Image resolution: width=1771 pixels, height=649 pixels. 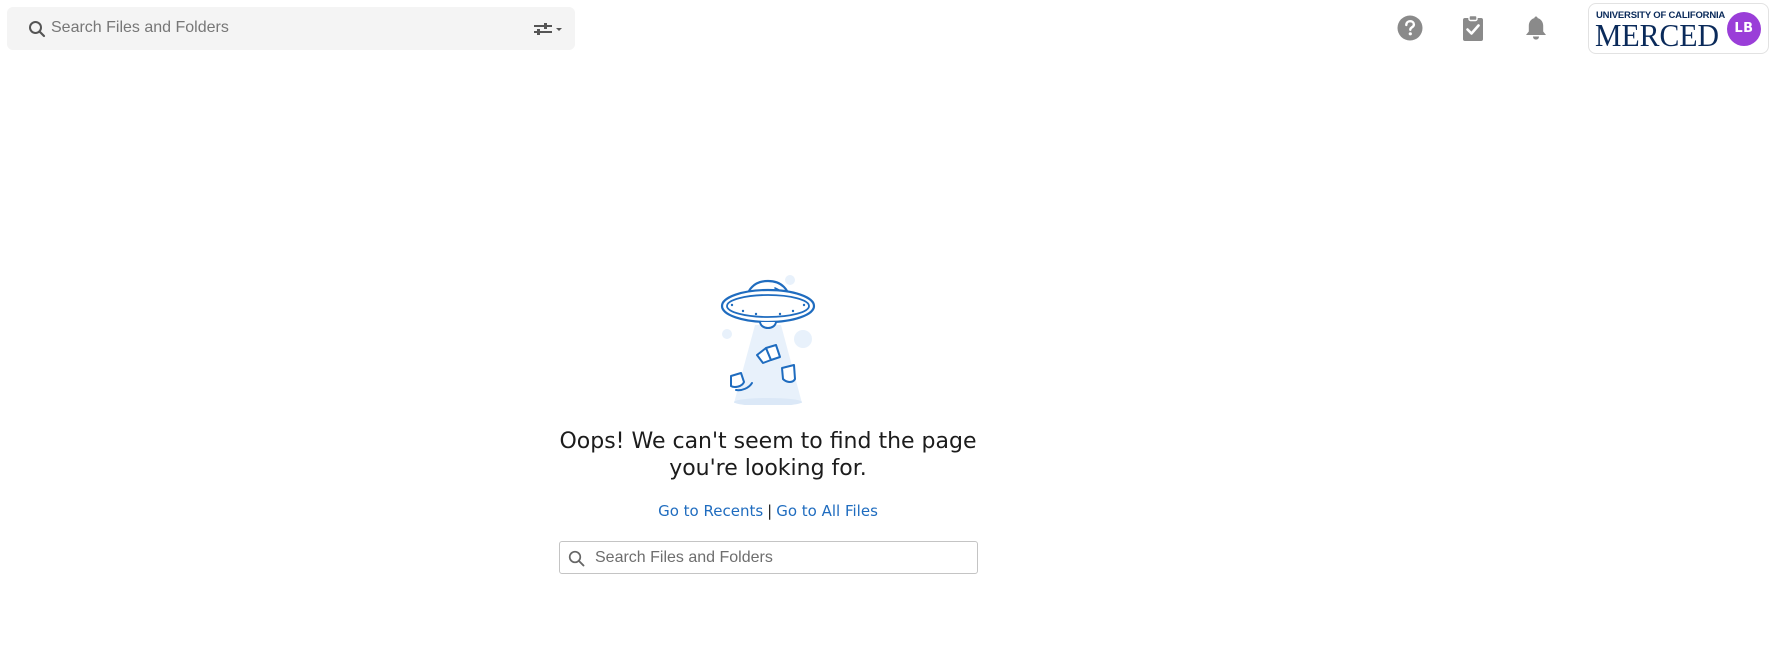 What do you see at coordinates (827, 511) in the screenshot?
I see `go-to-all-files-link: Go to All Files` at bounding box center [827, 511].